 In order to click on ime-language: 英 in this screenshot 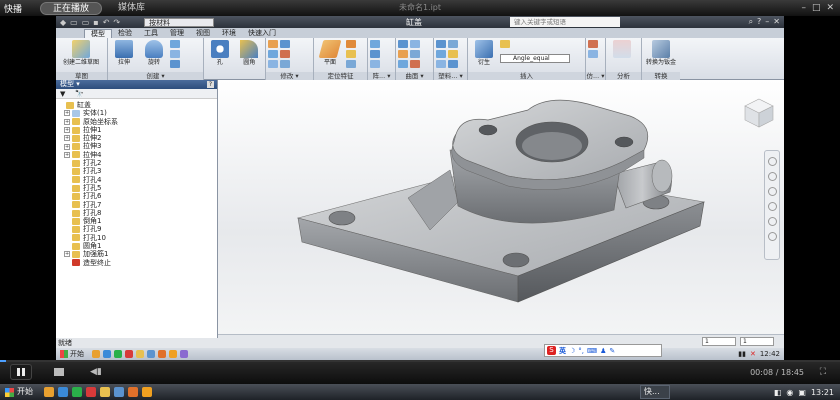, I will do `click(562, 351)`.